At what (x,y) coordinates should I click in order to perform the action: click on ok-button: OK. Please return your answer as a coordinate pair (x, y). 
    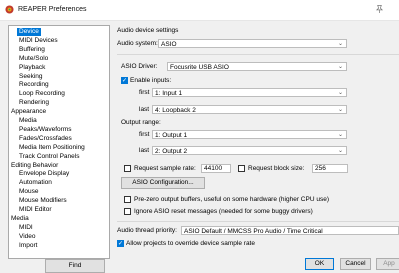
    Looking at the image, I should click on (319, 264).